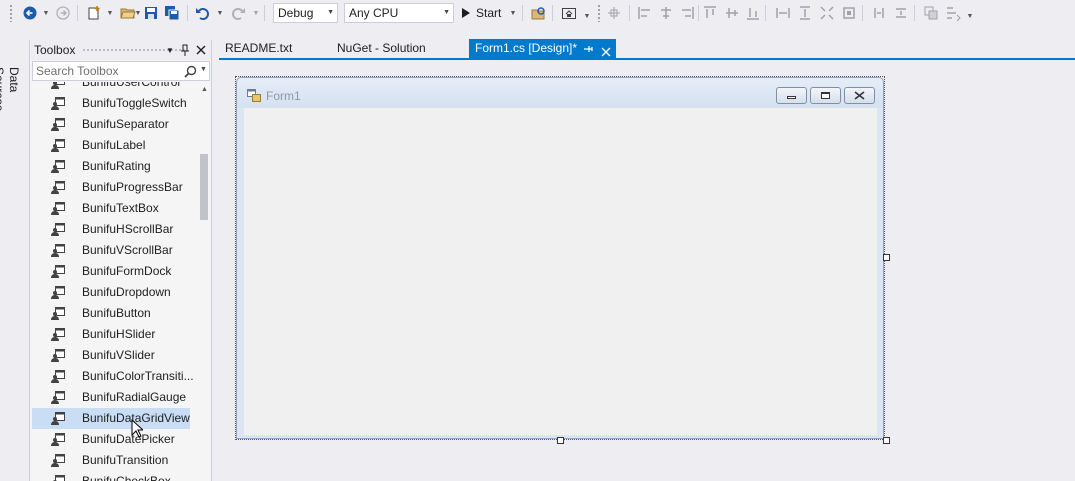  I want to click on toolbox-header: Toolbox ▼, so click(120, 50).